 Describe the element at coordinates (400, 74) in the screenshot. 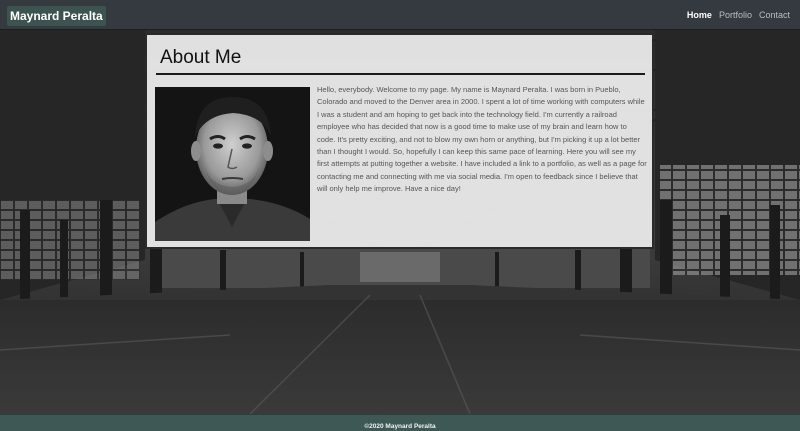

I see `title-divider` at that location.